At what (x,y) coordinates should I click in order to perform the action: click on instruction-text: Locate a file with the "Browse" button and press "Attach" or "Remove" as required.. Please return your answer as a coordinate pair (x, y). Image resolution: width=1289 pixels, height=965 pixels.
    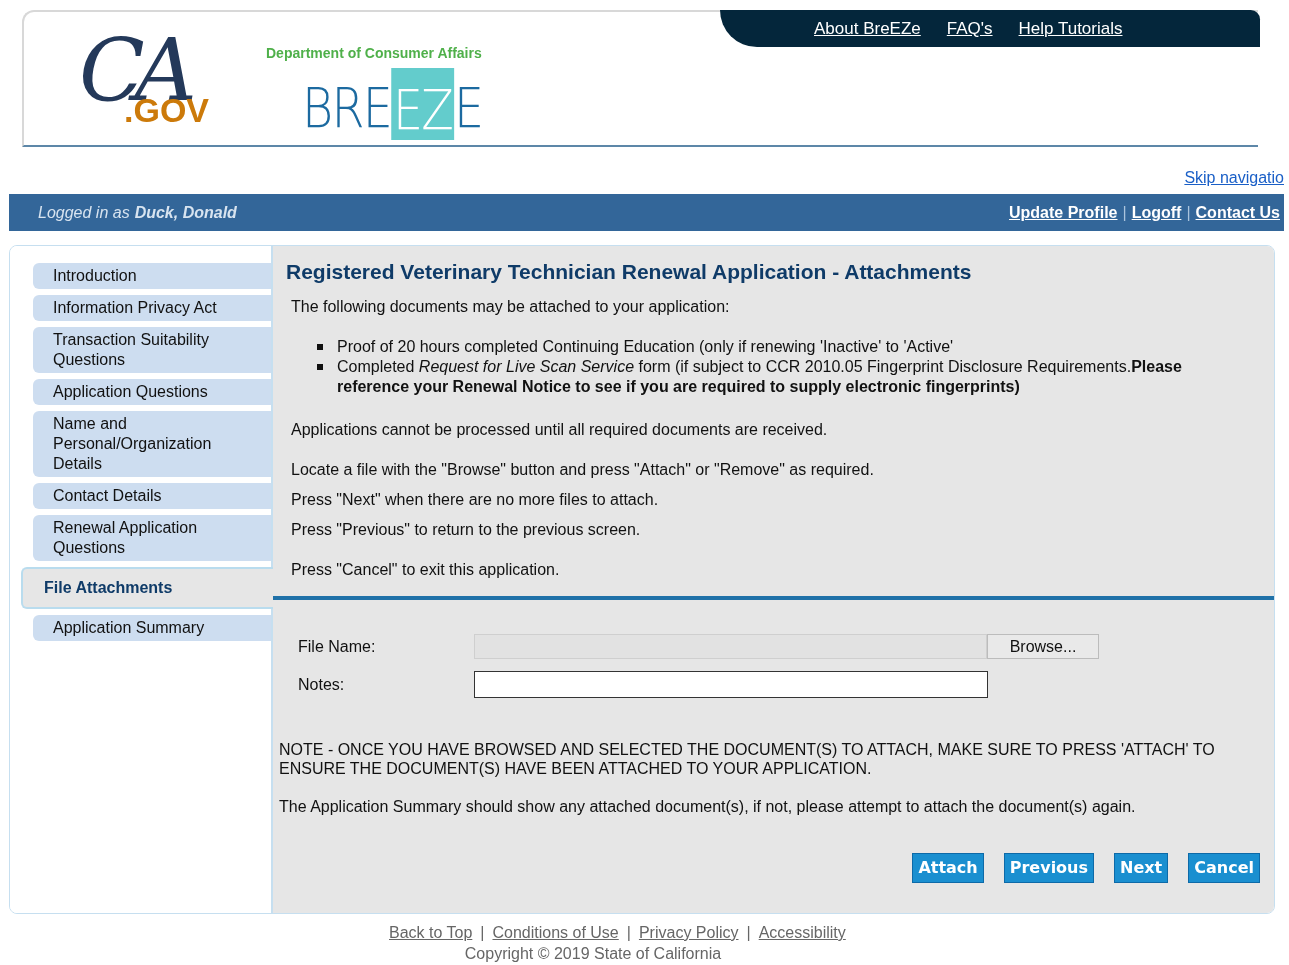
    Looking at the image, I should click on (583, 470).